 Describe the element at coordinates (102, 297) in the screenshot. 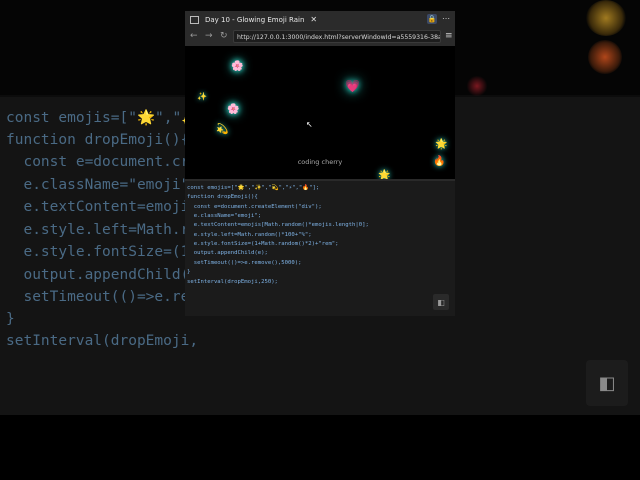

I see `background-code-line: setTimeout(()=>e.rem` at that location.